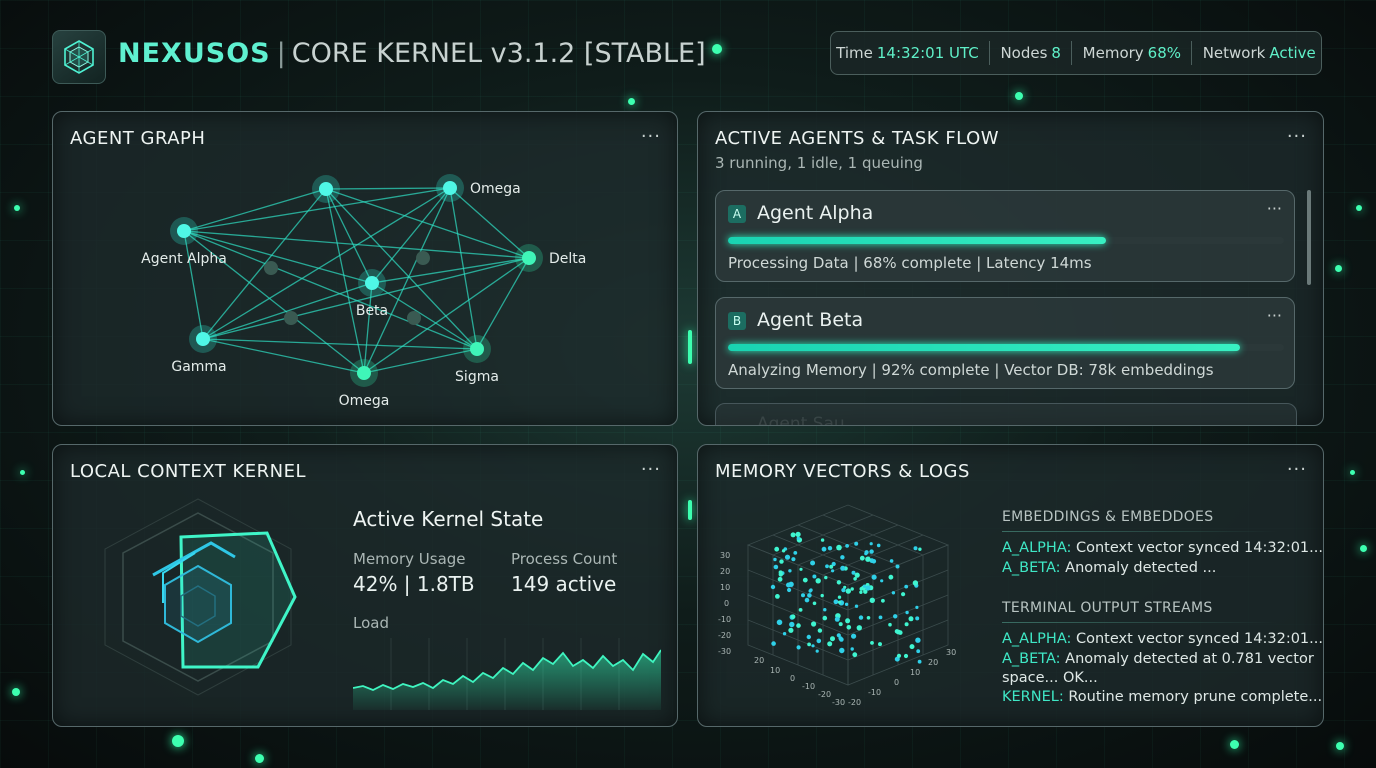 The image size is (1376, 768). What do you see at coordinates (194, 53) in the screenshot?
I see `brand-name: NEXUSOS` at bounding box center [194, 53].